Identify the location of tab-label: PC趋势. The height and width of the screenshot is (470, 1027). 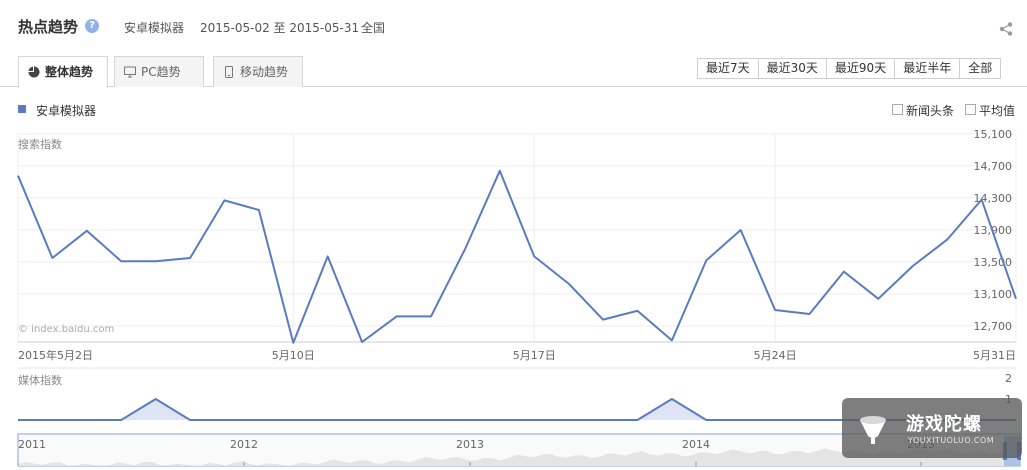
(161, 72).